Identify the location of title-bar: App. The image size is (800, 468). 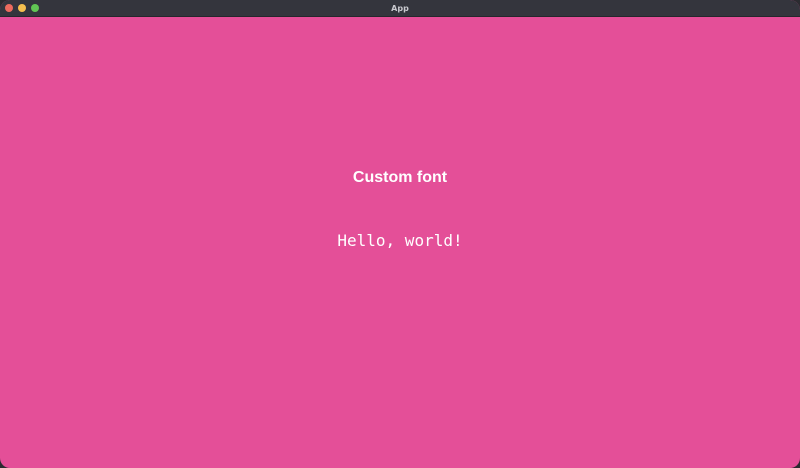
(400, 8).